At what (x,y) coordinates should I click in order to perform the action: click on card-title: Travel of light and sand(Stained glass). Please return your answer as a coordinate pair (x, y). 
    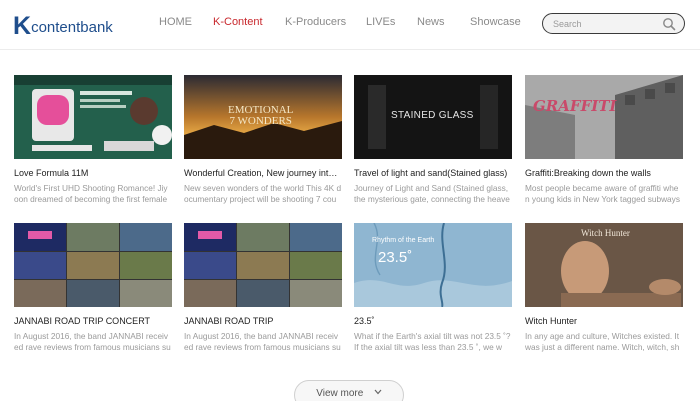
    Looking at the image, I should click on (433, 173).